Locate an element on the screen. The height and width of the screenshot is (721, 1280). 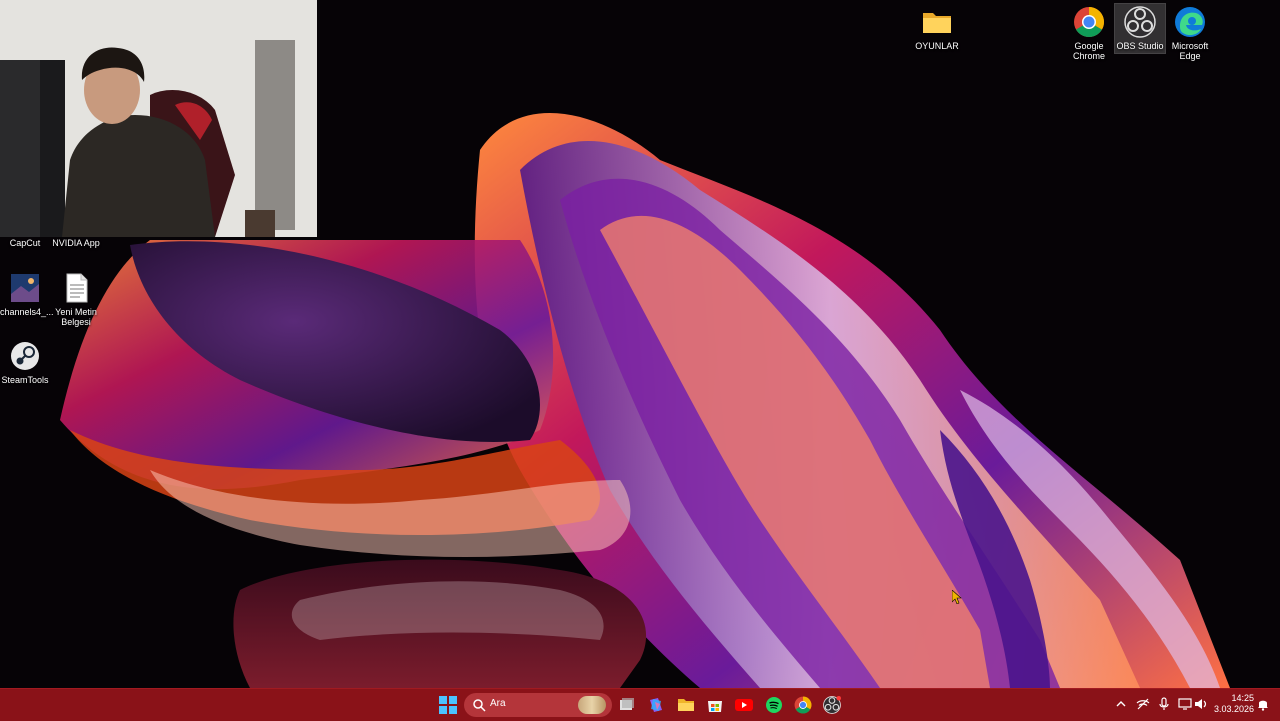
oyunlar-label: OYUNLAR is located at coordinates (937, 46).